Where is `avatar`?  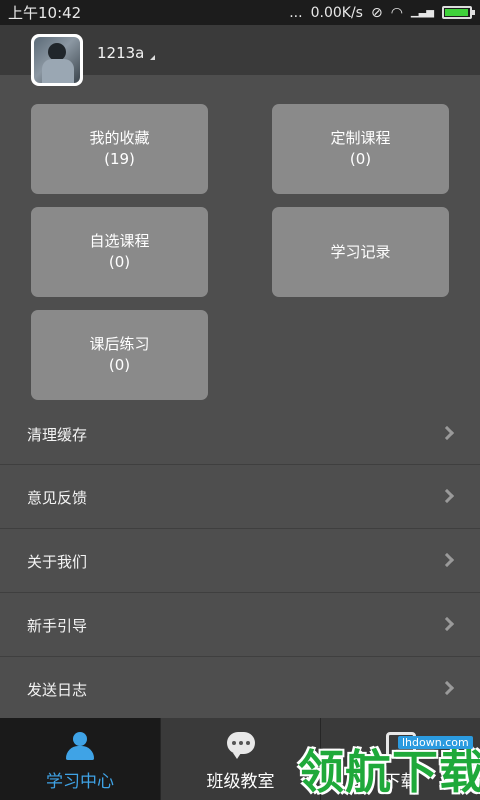
avatar is located at coordinates (57, 60).